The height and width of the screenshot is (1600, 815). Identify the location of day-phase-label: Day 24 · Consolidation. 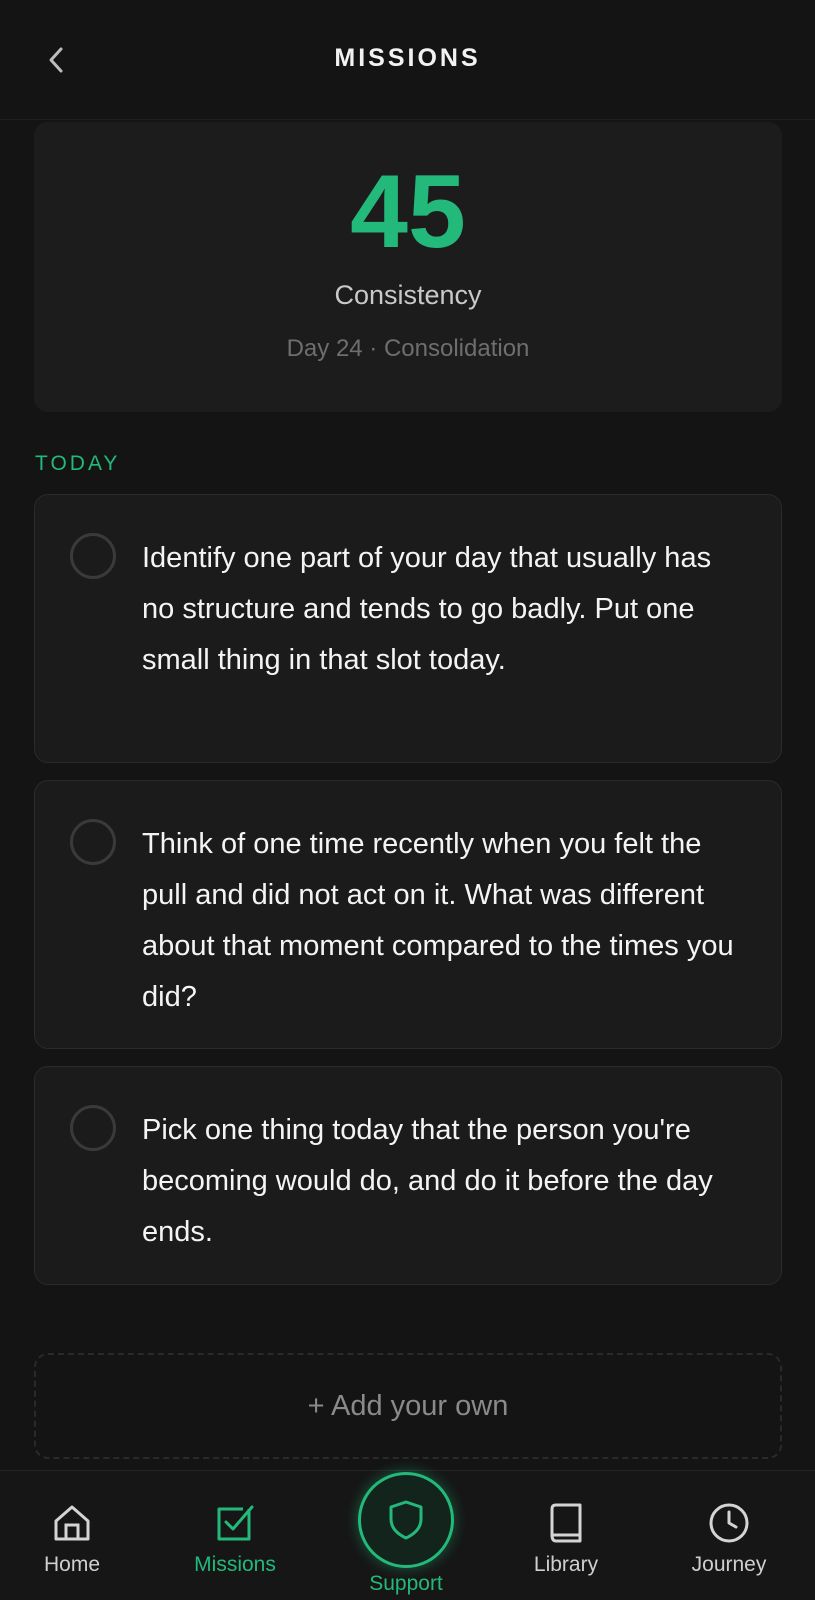
(408, 348).